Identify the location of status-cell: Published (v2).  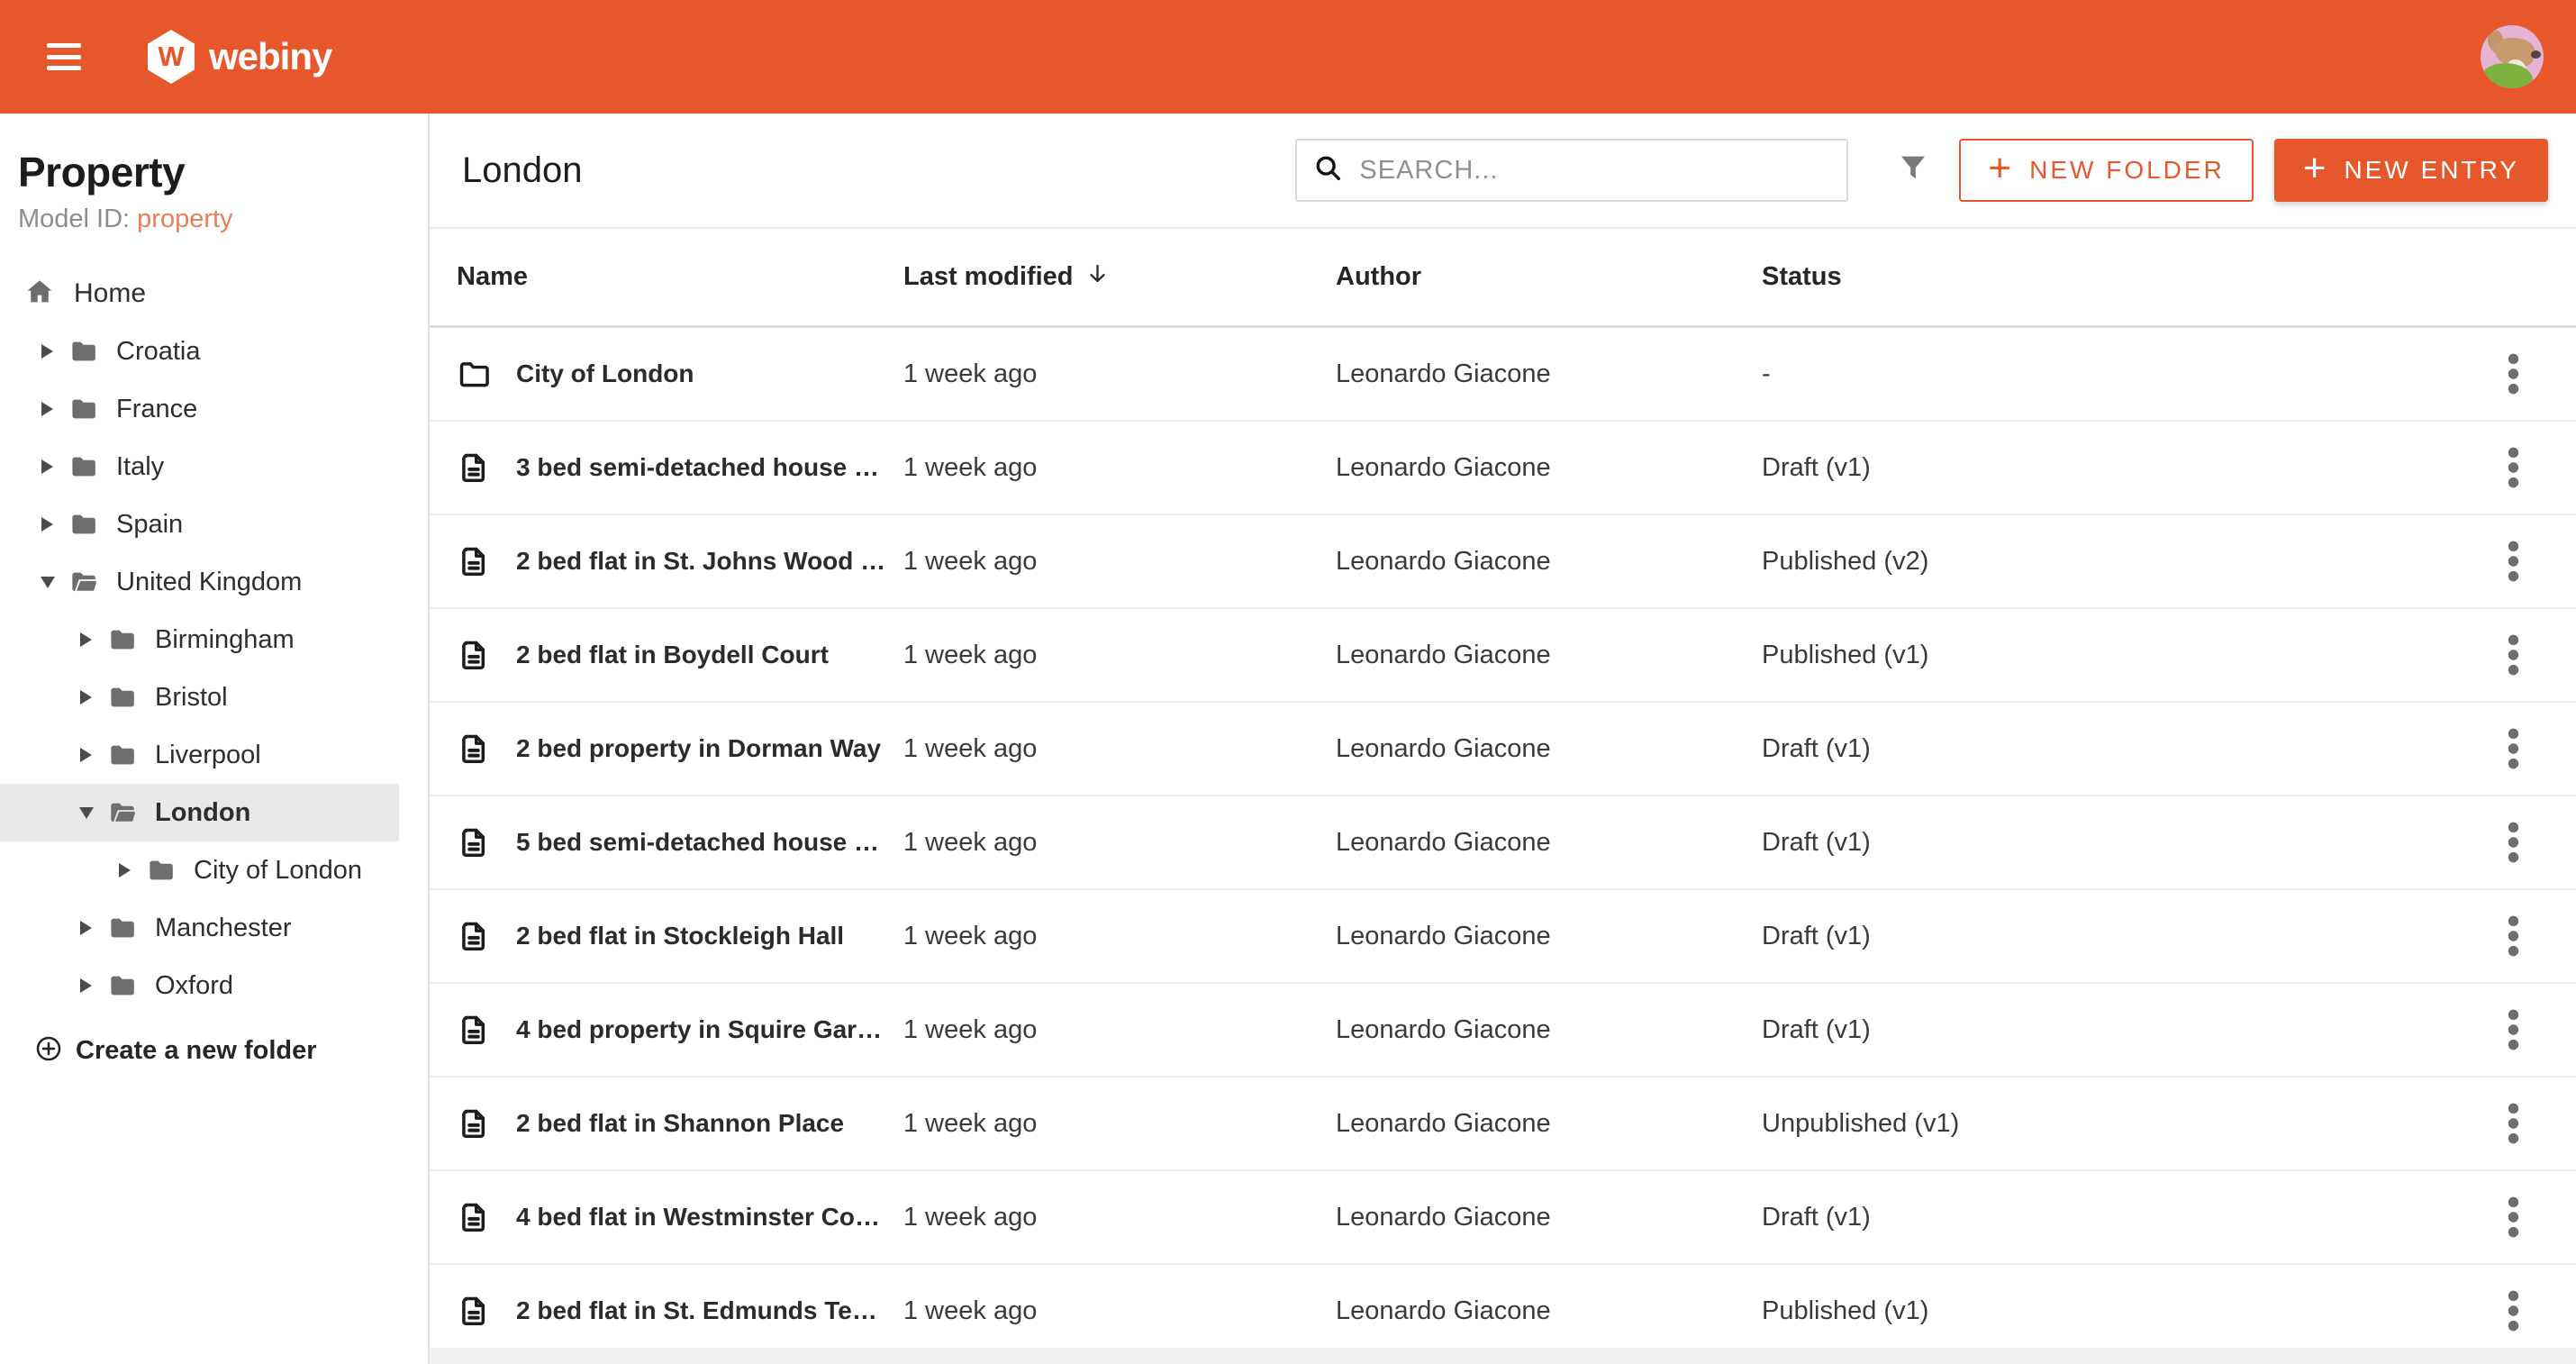
(1846, 561).